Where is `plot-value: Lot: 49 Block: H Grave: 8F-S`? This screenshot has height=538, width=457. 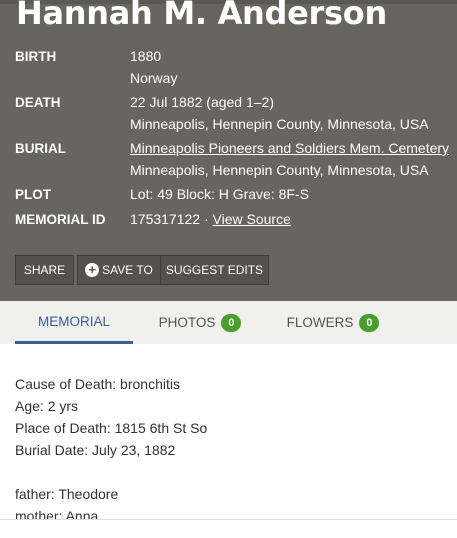
plot-value: Lot: 49 Block: H Grave: 8F-S is located at coordinates (219, 194).